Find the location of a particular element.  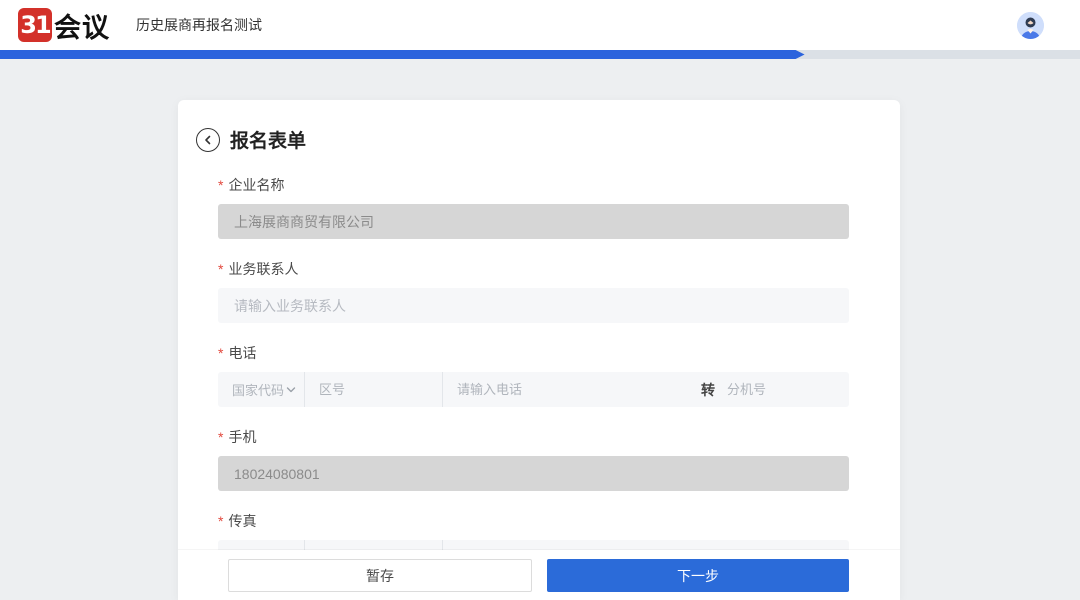

form-footer: 暂存 下一步 is located at coordinates (539, 575).